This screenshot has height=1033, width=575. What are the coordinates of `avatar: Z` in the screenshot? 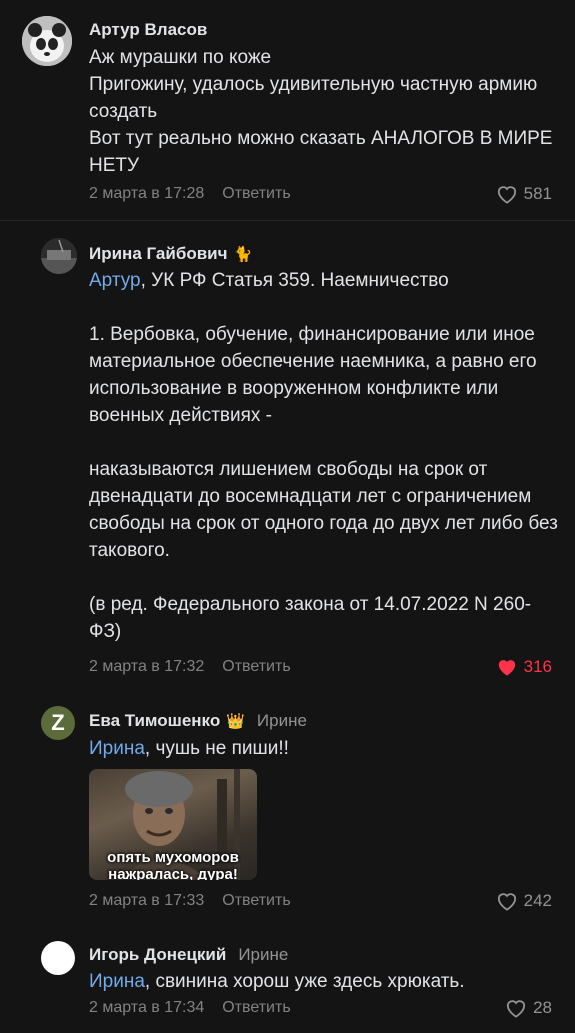 It's located at (58, 723).